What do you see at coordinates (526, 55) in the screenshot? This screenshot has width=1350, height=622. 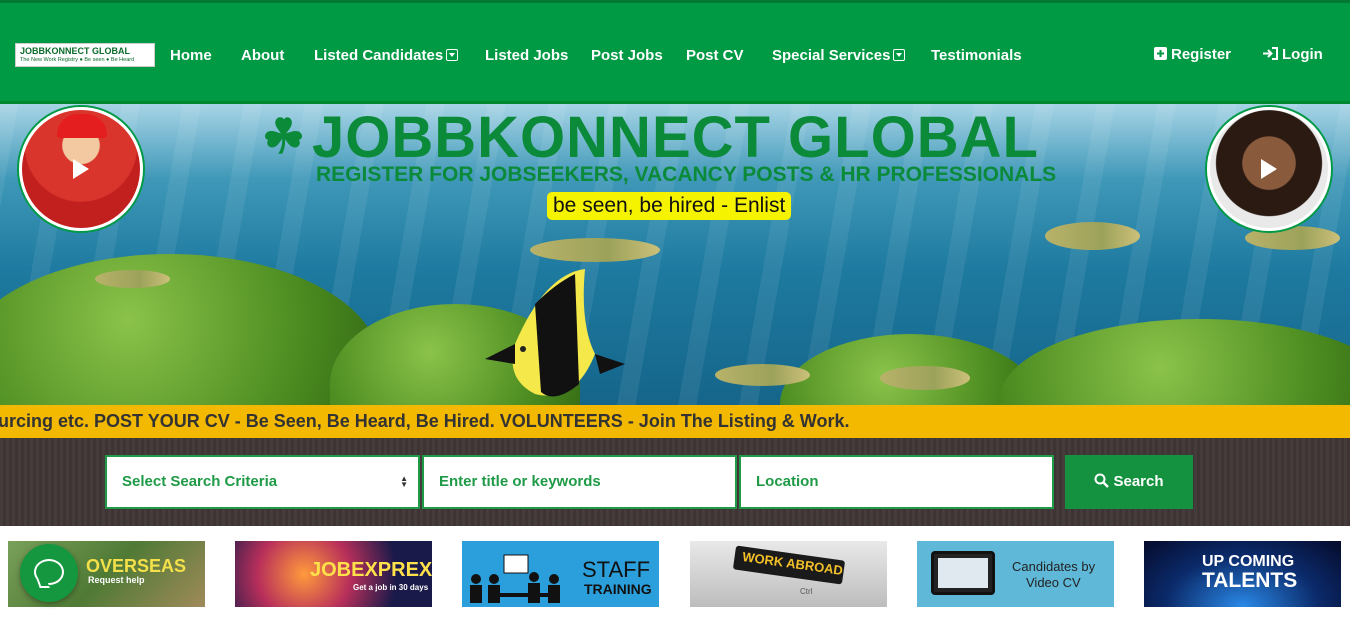 I see `nav-listed-jobs: Listed Jobs` at bounding box center [526, 55].